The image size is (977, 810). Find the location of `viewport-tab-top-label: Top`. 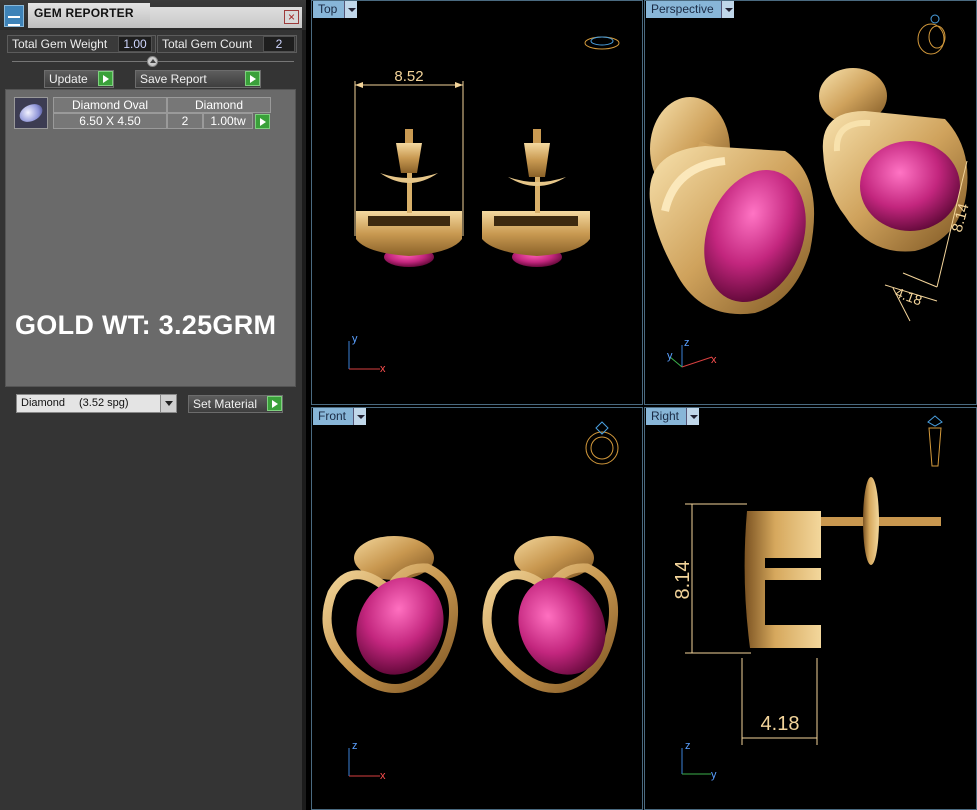

viewport-tab-top-label: Top is located at coordinates (328, 9).